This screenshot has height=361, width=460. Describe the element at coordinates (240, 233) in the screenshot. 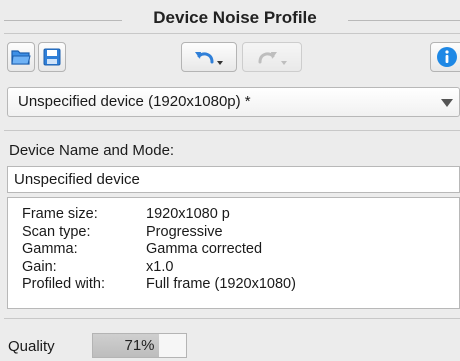

I see `info-row-scan-type: Scan type: Progressive` at that location.